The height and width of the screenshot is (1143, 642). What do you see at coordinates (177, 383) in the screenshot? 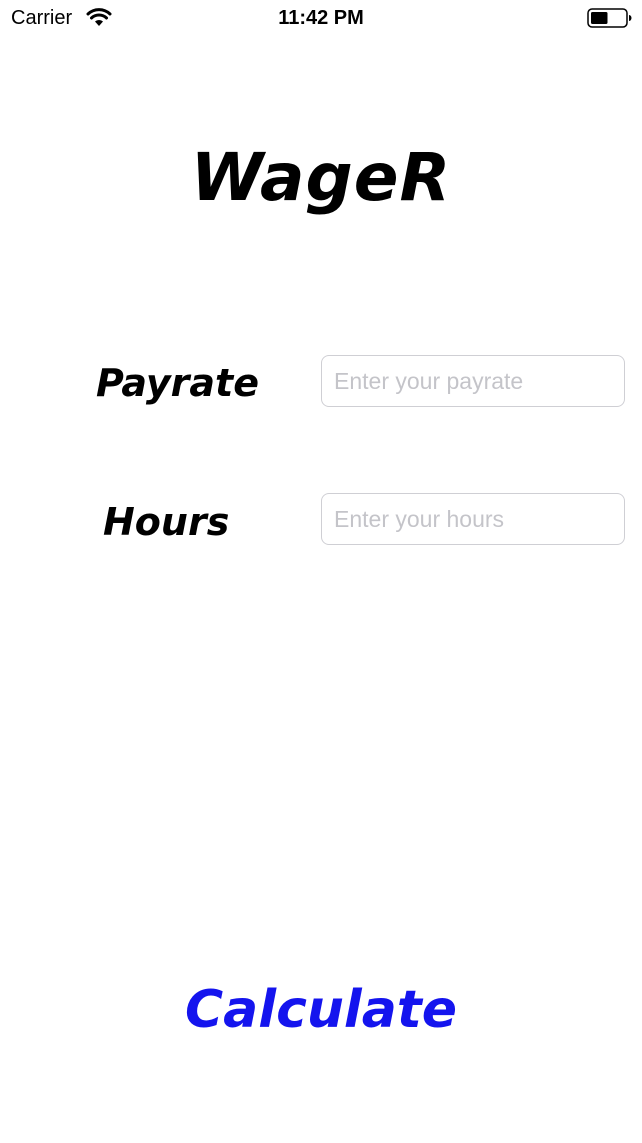
I see `payrate-label: Payrate` at bounding box center [177, 383].